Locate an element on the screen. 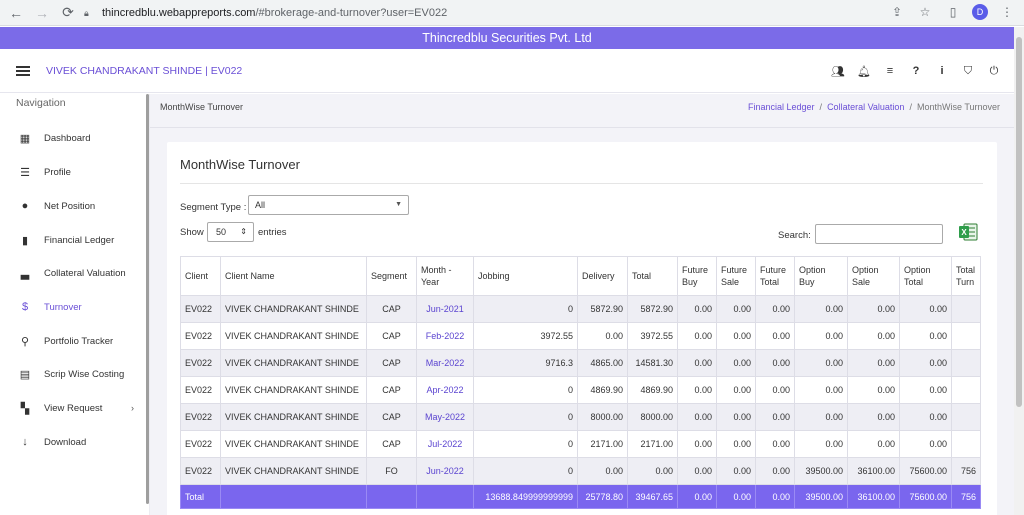  column-header: Total is located at coordinates (652, 276).